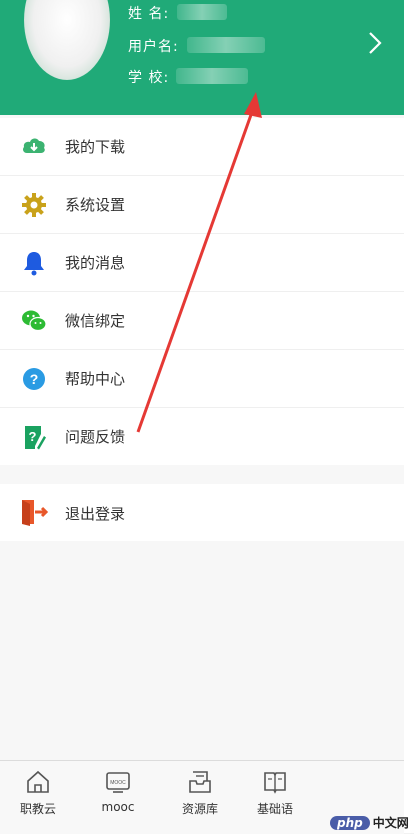 The image size is (414, 834). What do you see at coordinates (409, 416) in the screenshot?
I see `right-edge-strip` at bounding box center [409, 416].